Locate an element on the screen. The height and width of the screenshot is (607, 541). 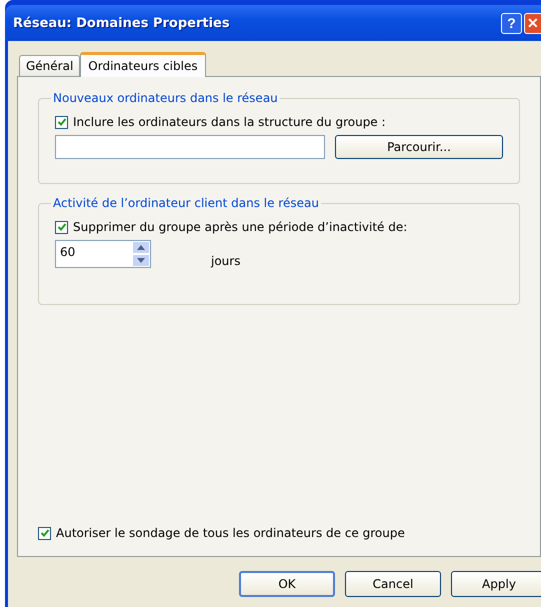
path-field is located at coordinates (190, 147).